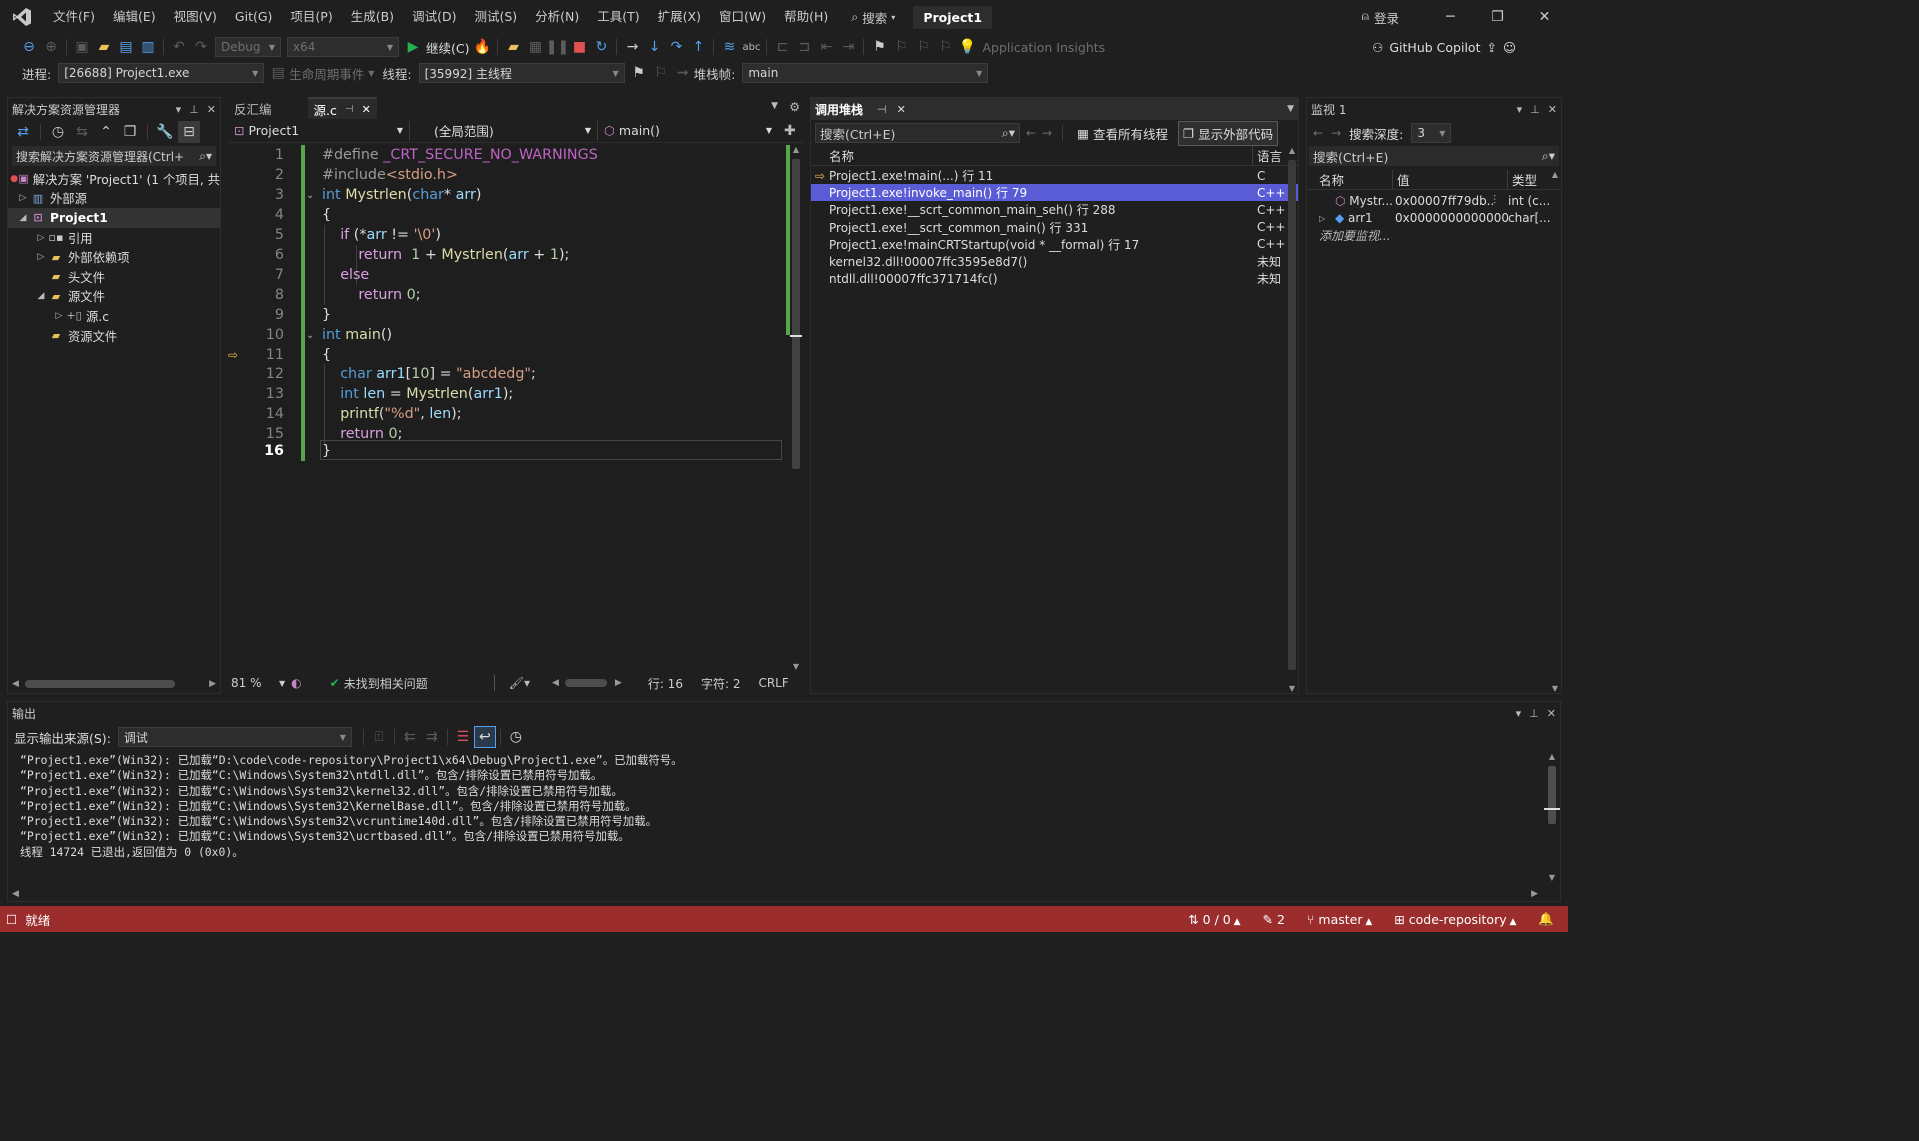  What do you see at coordinates (179, 47) in the screenshot?
I see `undo-icon: ↶` at bounding box center [179, 47].